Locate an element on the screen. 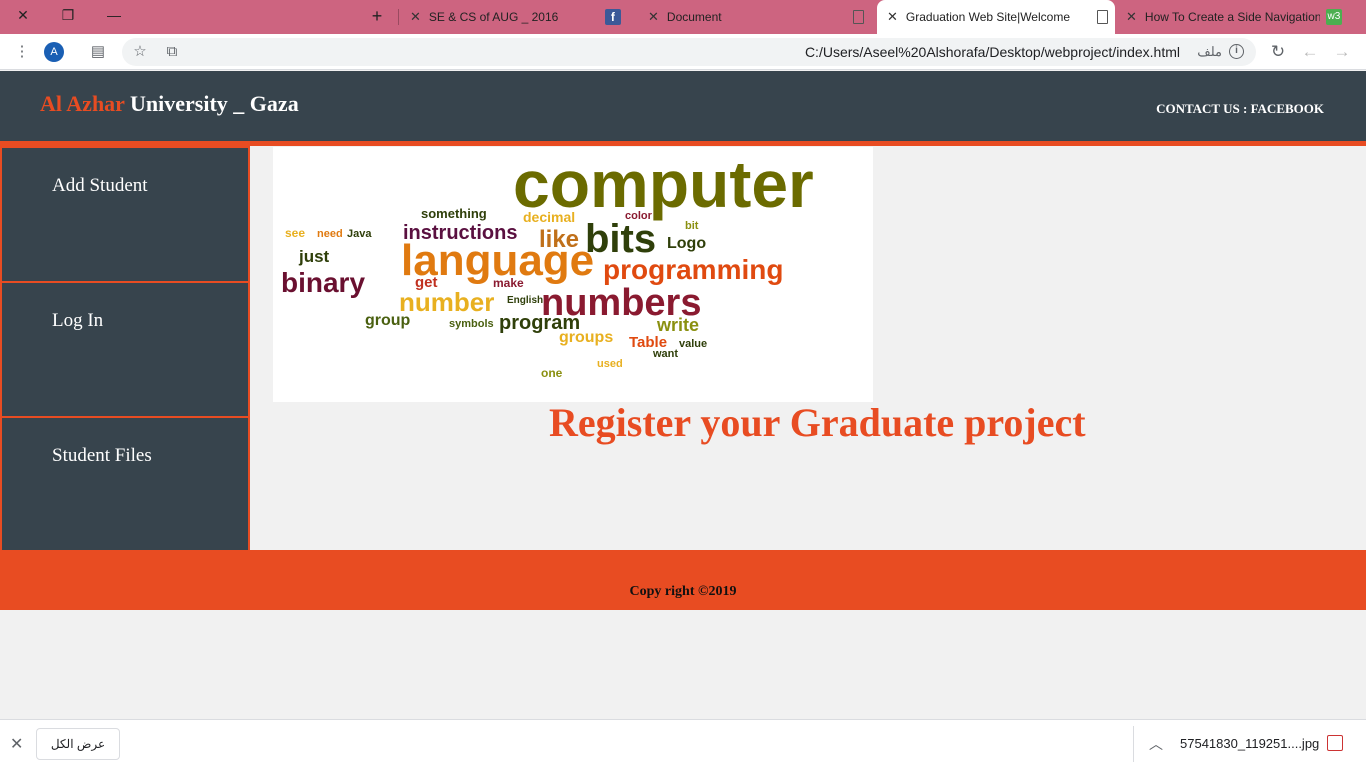  word-cloud-word: binary is located at coordinates (323, 282).